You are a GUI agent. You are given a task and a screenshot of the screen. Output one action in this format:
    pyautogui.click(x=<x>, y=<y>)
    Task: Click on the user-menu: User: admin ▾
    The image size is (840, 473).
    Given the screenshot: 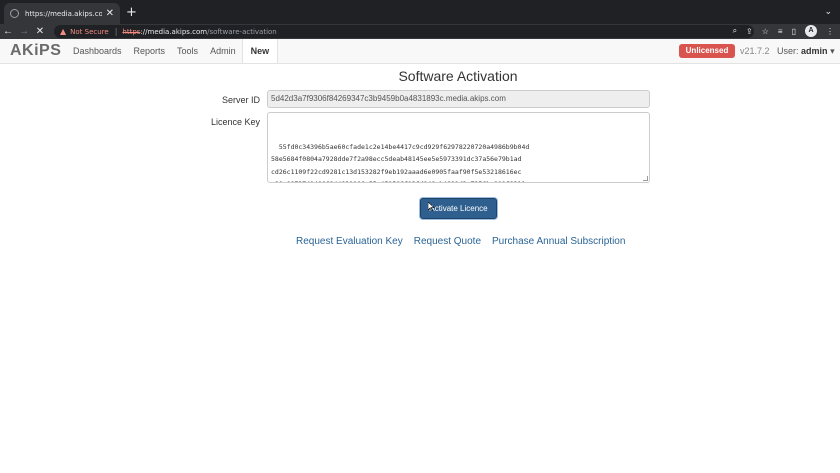 What is the action you would take?
    pyautogui.click(x=806, y=51)
    